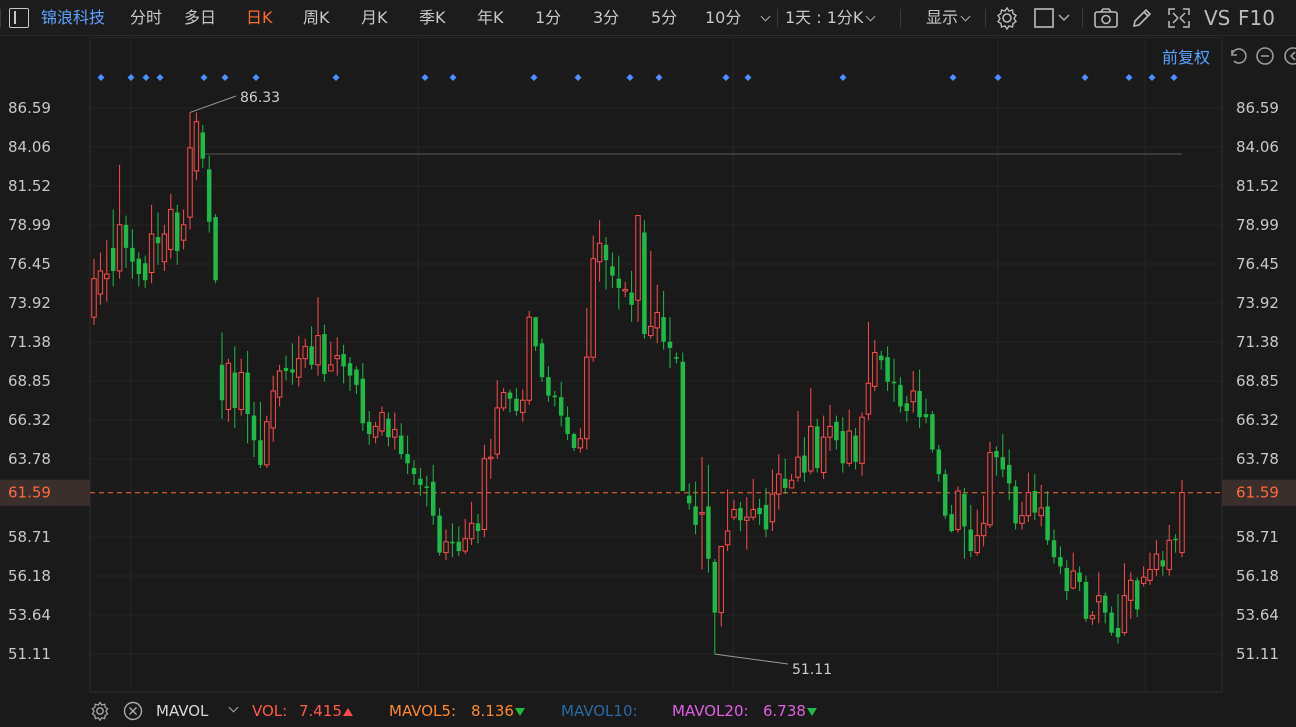 The width and height of the screenshot is (1296, 727). Describe the element at coordinates (29, 225) in the screenshot. I see `y-tick-label-left: 78.99` at that location.